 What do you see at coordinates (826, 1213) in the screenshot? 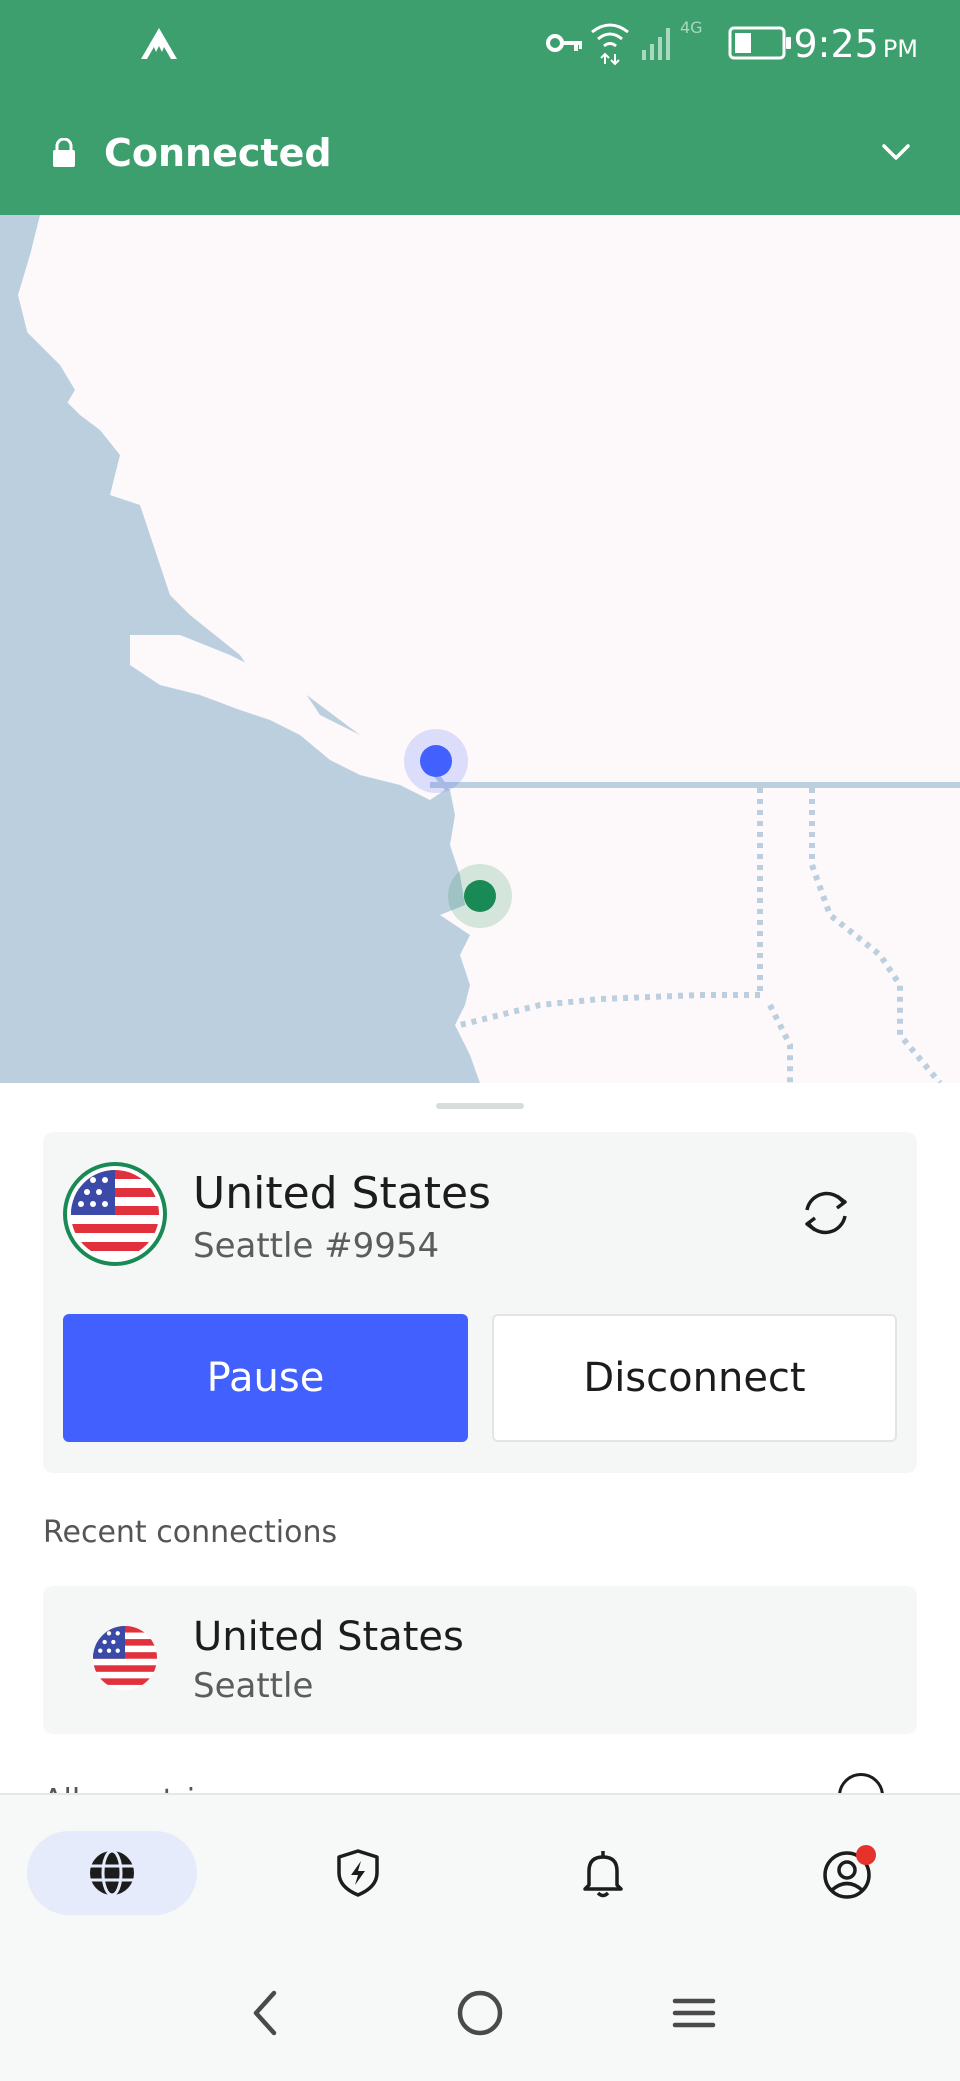
I see `refresh-icon` at bounding box center [826, 1213].